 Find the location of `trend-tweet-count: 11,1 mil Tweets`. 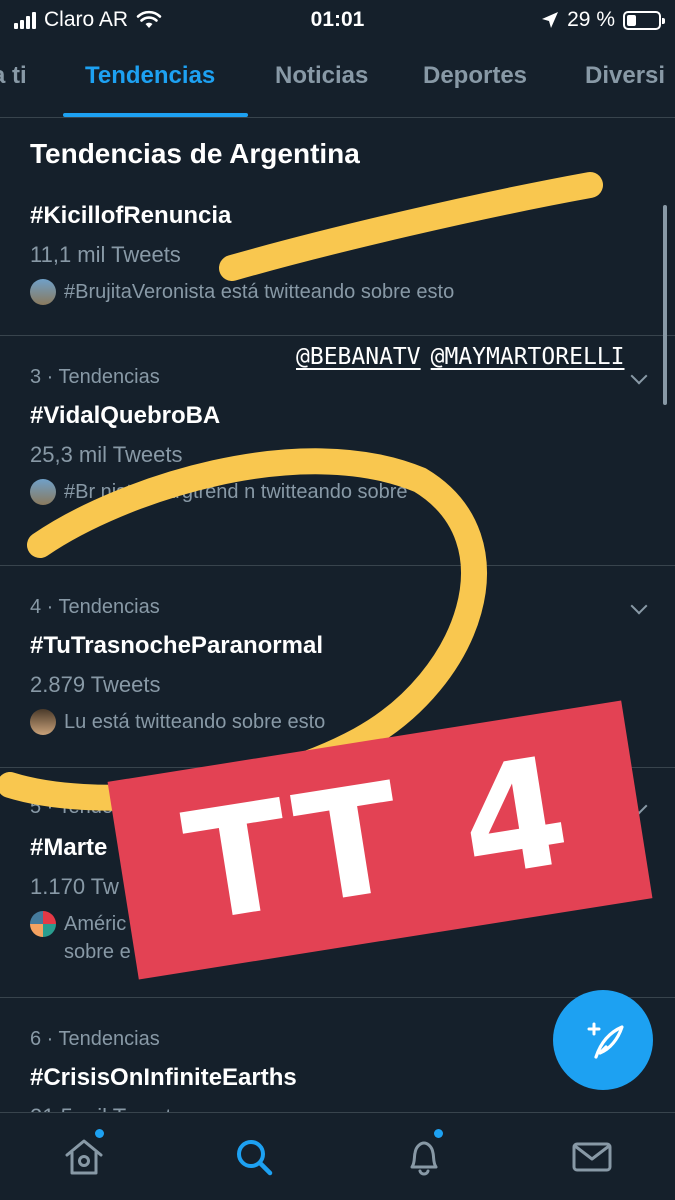

trend-tweet-count: 11,1 mil Tweets is located at coordinates (105, 254).